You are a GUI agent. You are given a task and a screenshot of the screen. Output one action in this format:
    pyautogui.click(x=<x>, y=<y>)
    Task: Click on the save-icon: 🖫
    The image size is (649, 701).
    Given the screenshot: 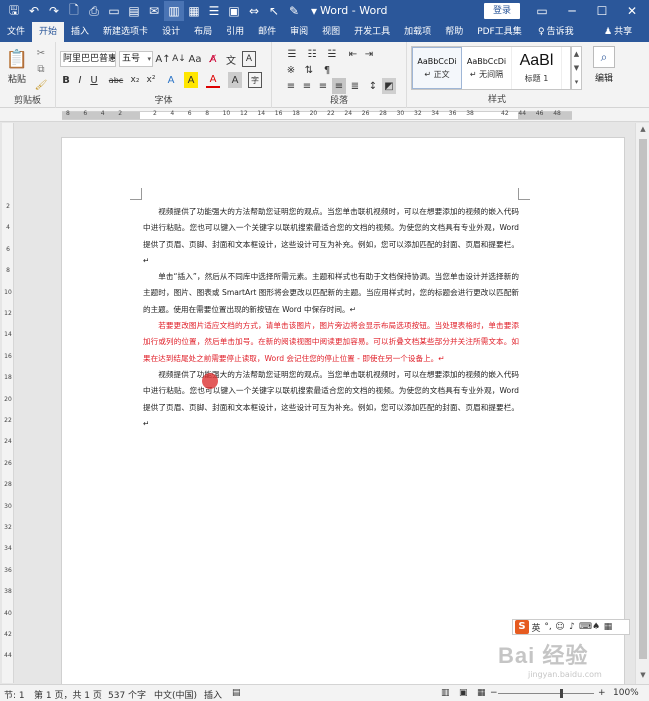 What is the action you would take?
    pyautogui.click(x=14, y=11)
    